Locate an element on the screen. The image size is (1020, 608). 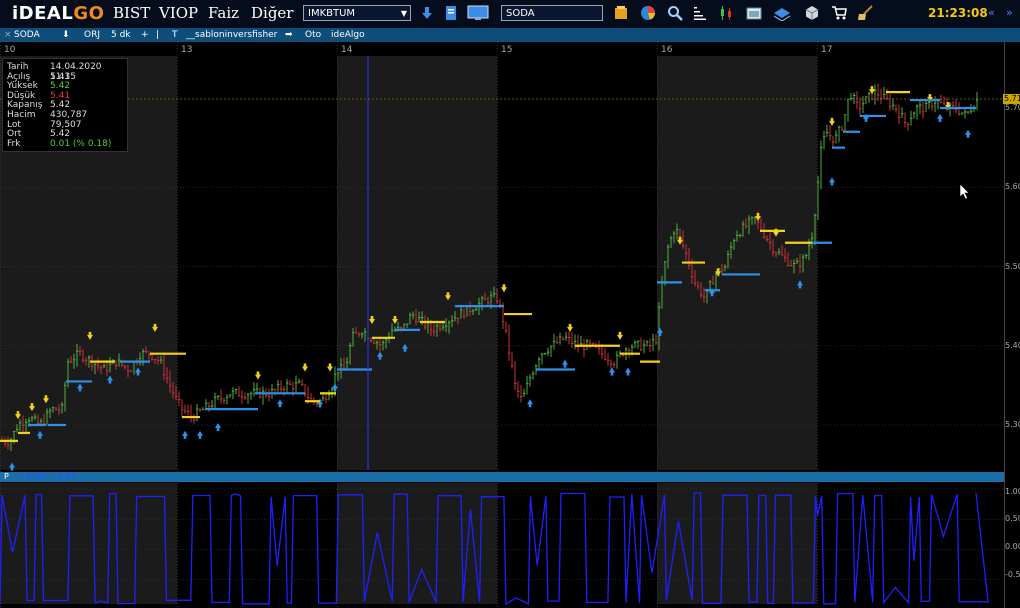
price-label-560: 5.60 is located at coordinates (1012, 186).